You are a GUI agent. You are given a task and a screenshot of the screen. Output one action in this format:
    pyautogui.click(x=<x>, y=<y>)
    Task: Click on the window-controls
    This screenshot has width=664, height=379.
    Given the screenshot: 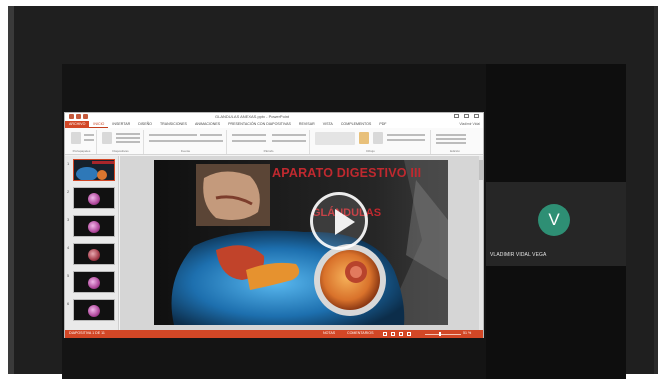 What is the action you would take?
    pyautogui.click(x=466, y=116)
    